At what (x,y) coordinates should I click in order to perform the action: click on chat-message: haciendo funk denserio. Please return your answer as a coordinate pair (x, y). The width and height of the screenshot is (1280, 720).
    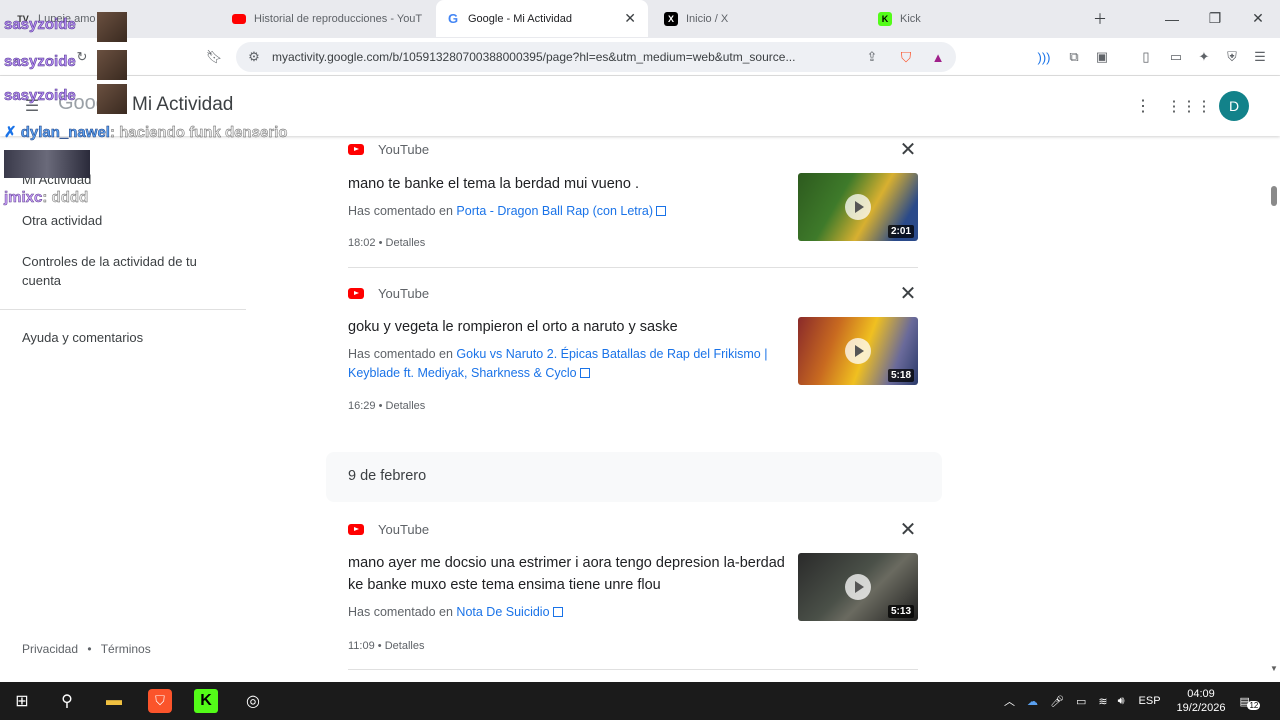
    Looking at the image, I should click on (203, 132).